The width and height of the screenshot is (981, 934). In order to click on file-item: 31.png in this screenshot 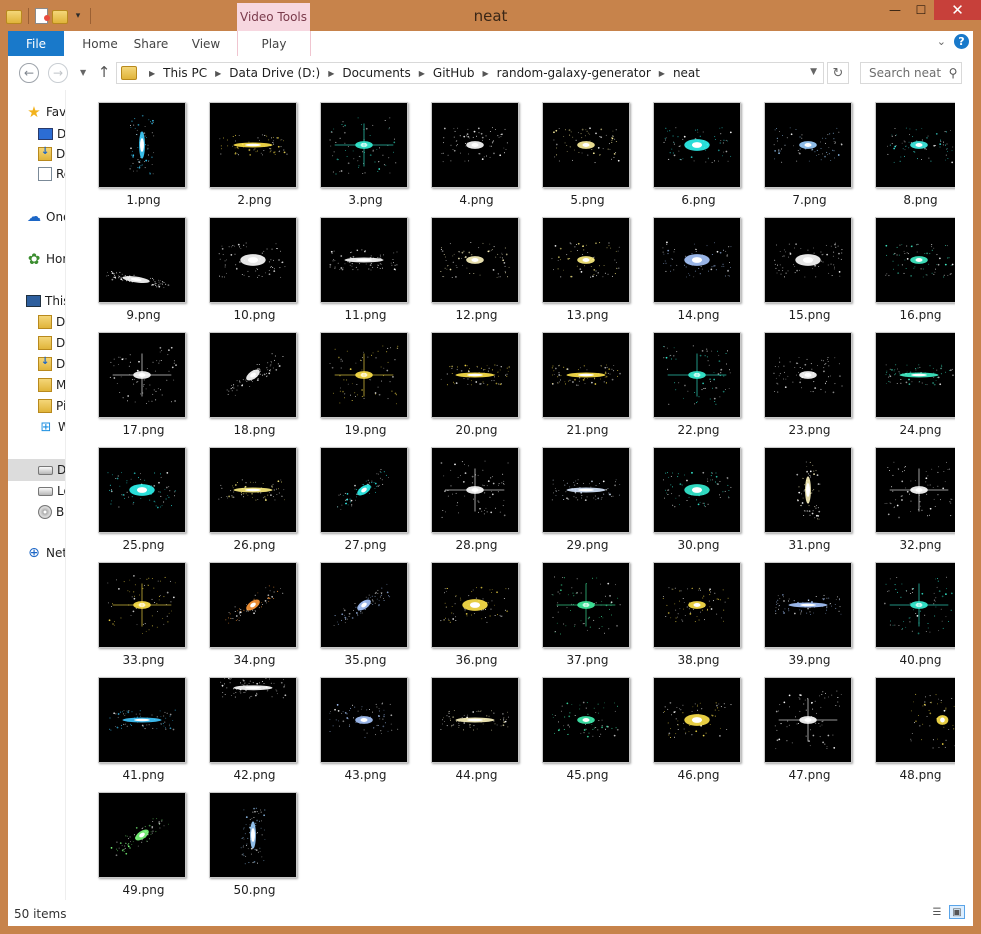, I will do `click(798, 493)`.